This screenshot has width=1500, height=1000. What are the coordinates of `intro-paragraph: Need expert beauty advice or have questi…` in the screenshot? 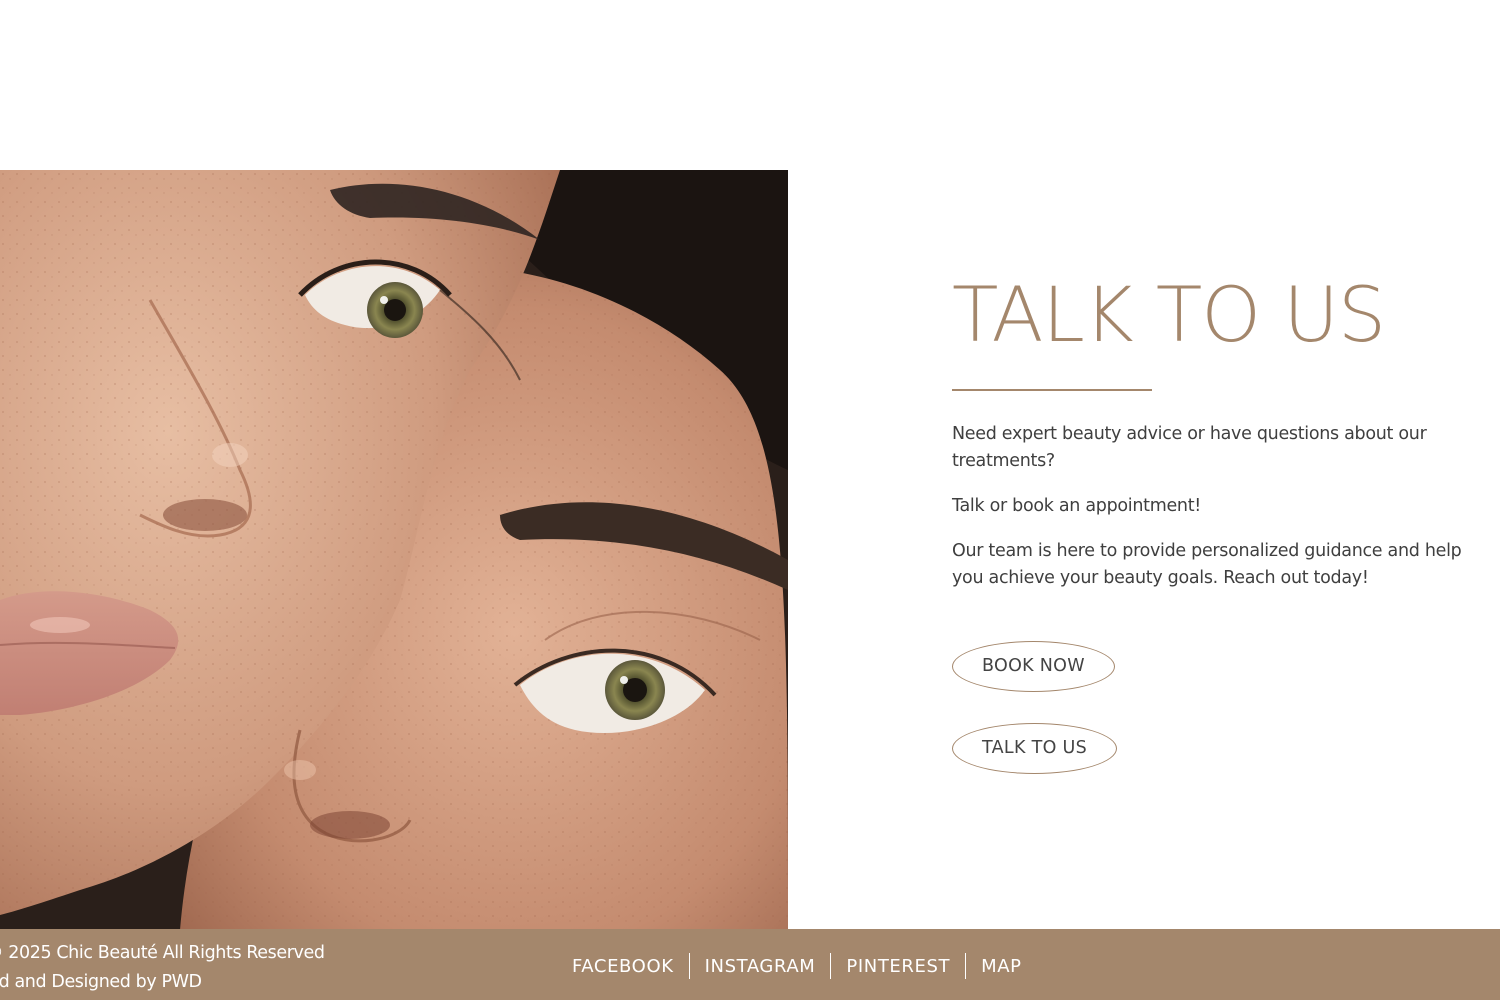 It's located at (1189, 447).